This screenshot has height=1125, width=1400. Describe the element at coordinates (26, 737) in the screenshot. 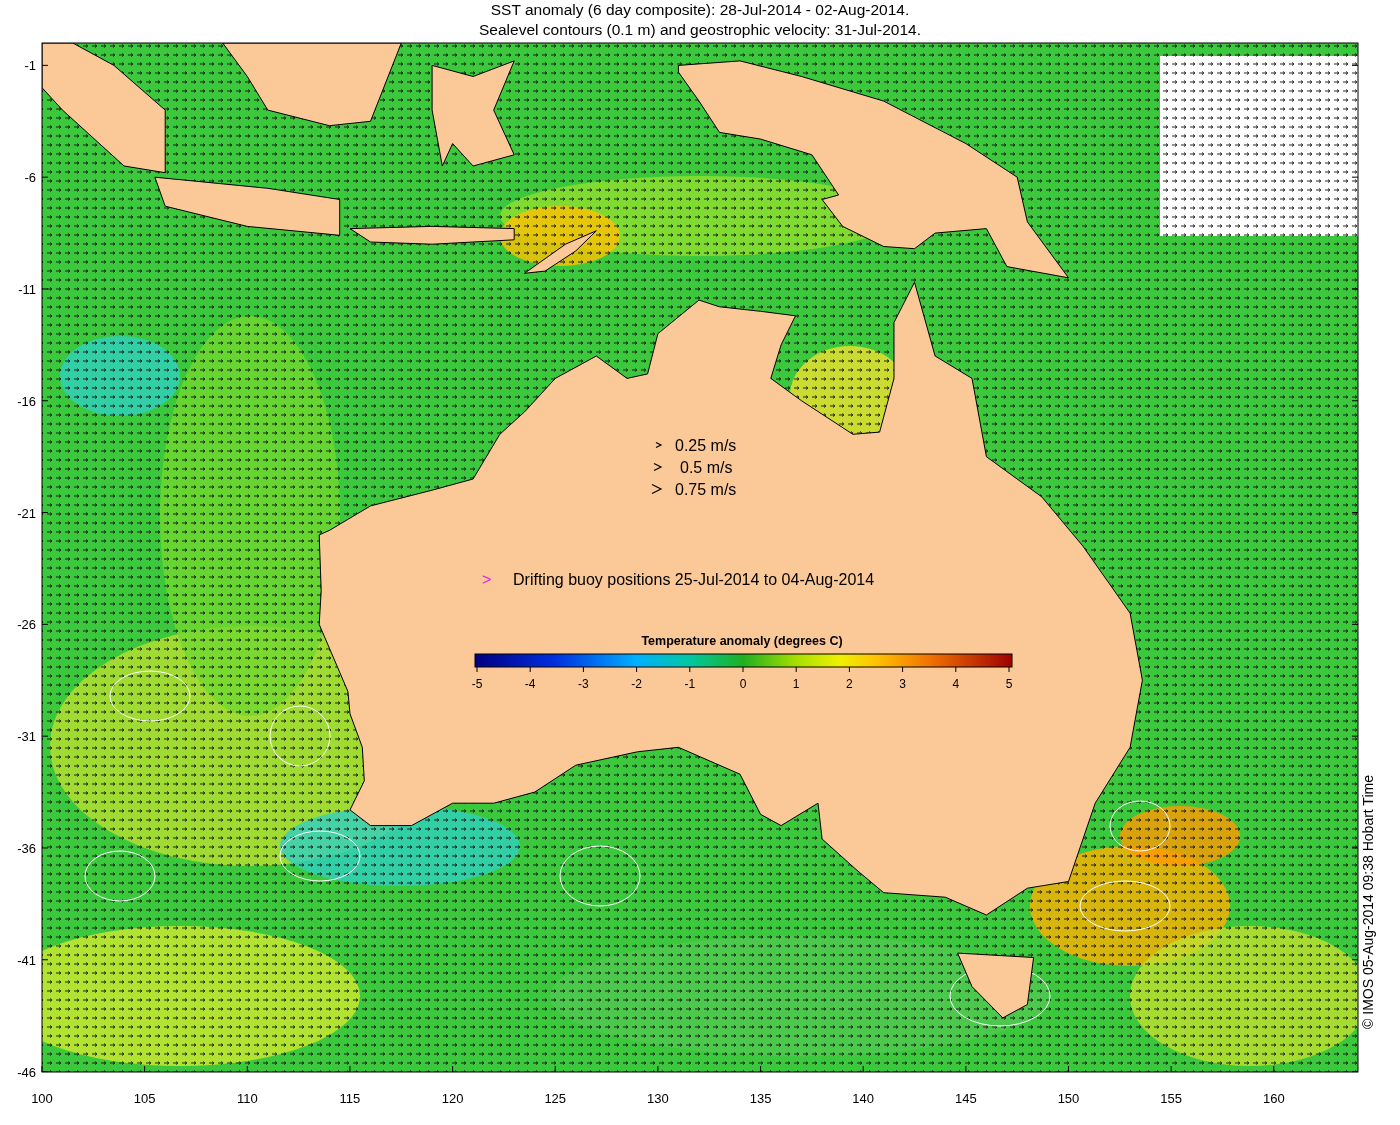

I see `axis-label: -31` at that location.